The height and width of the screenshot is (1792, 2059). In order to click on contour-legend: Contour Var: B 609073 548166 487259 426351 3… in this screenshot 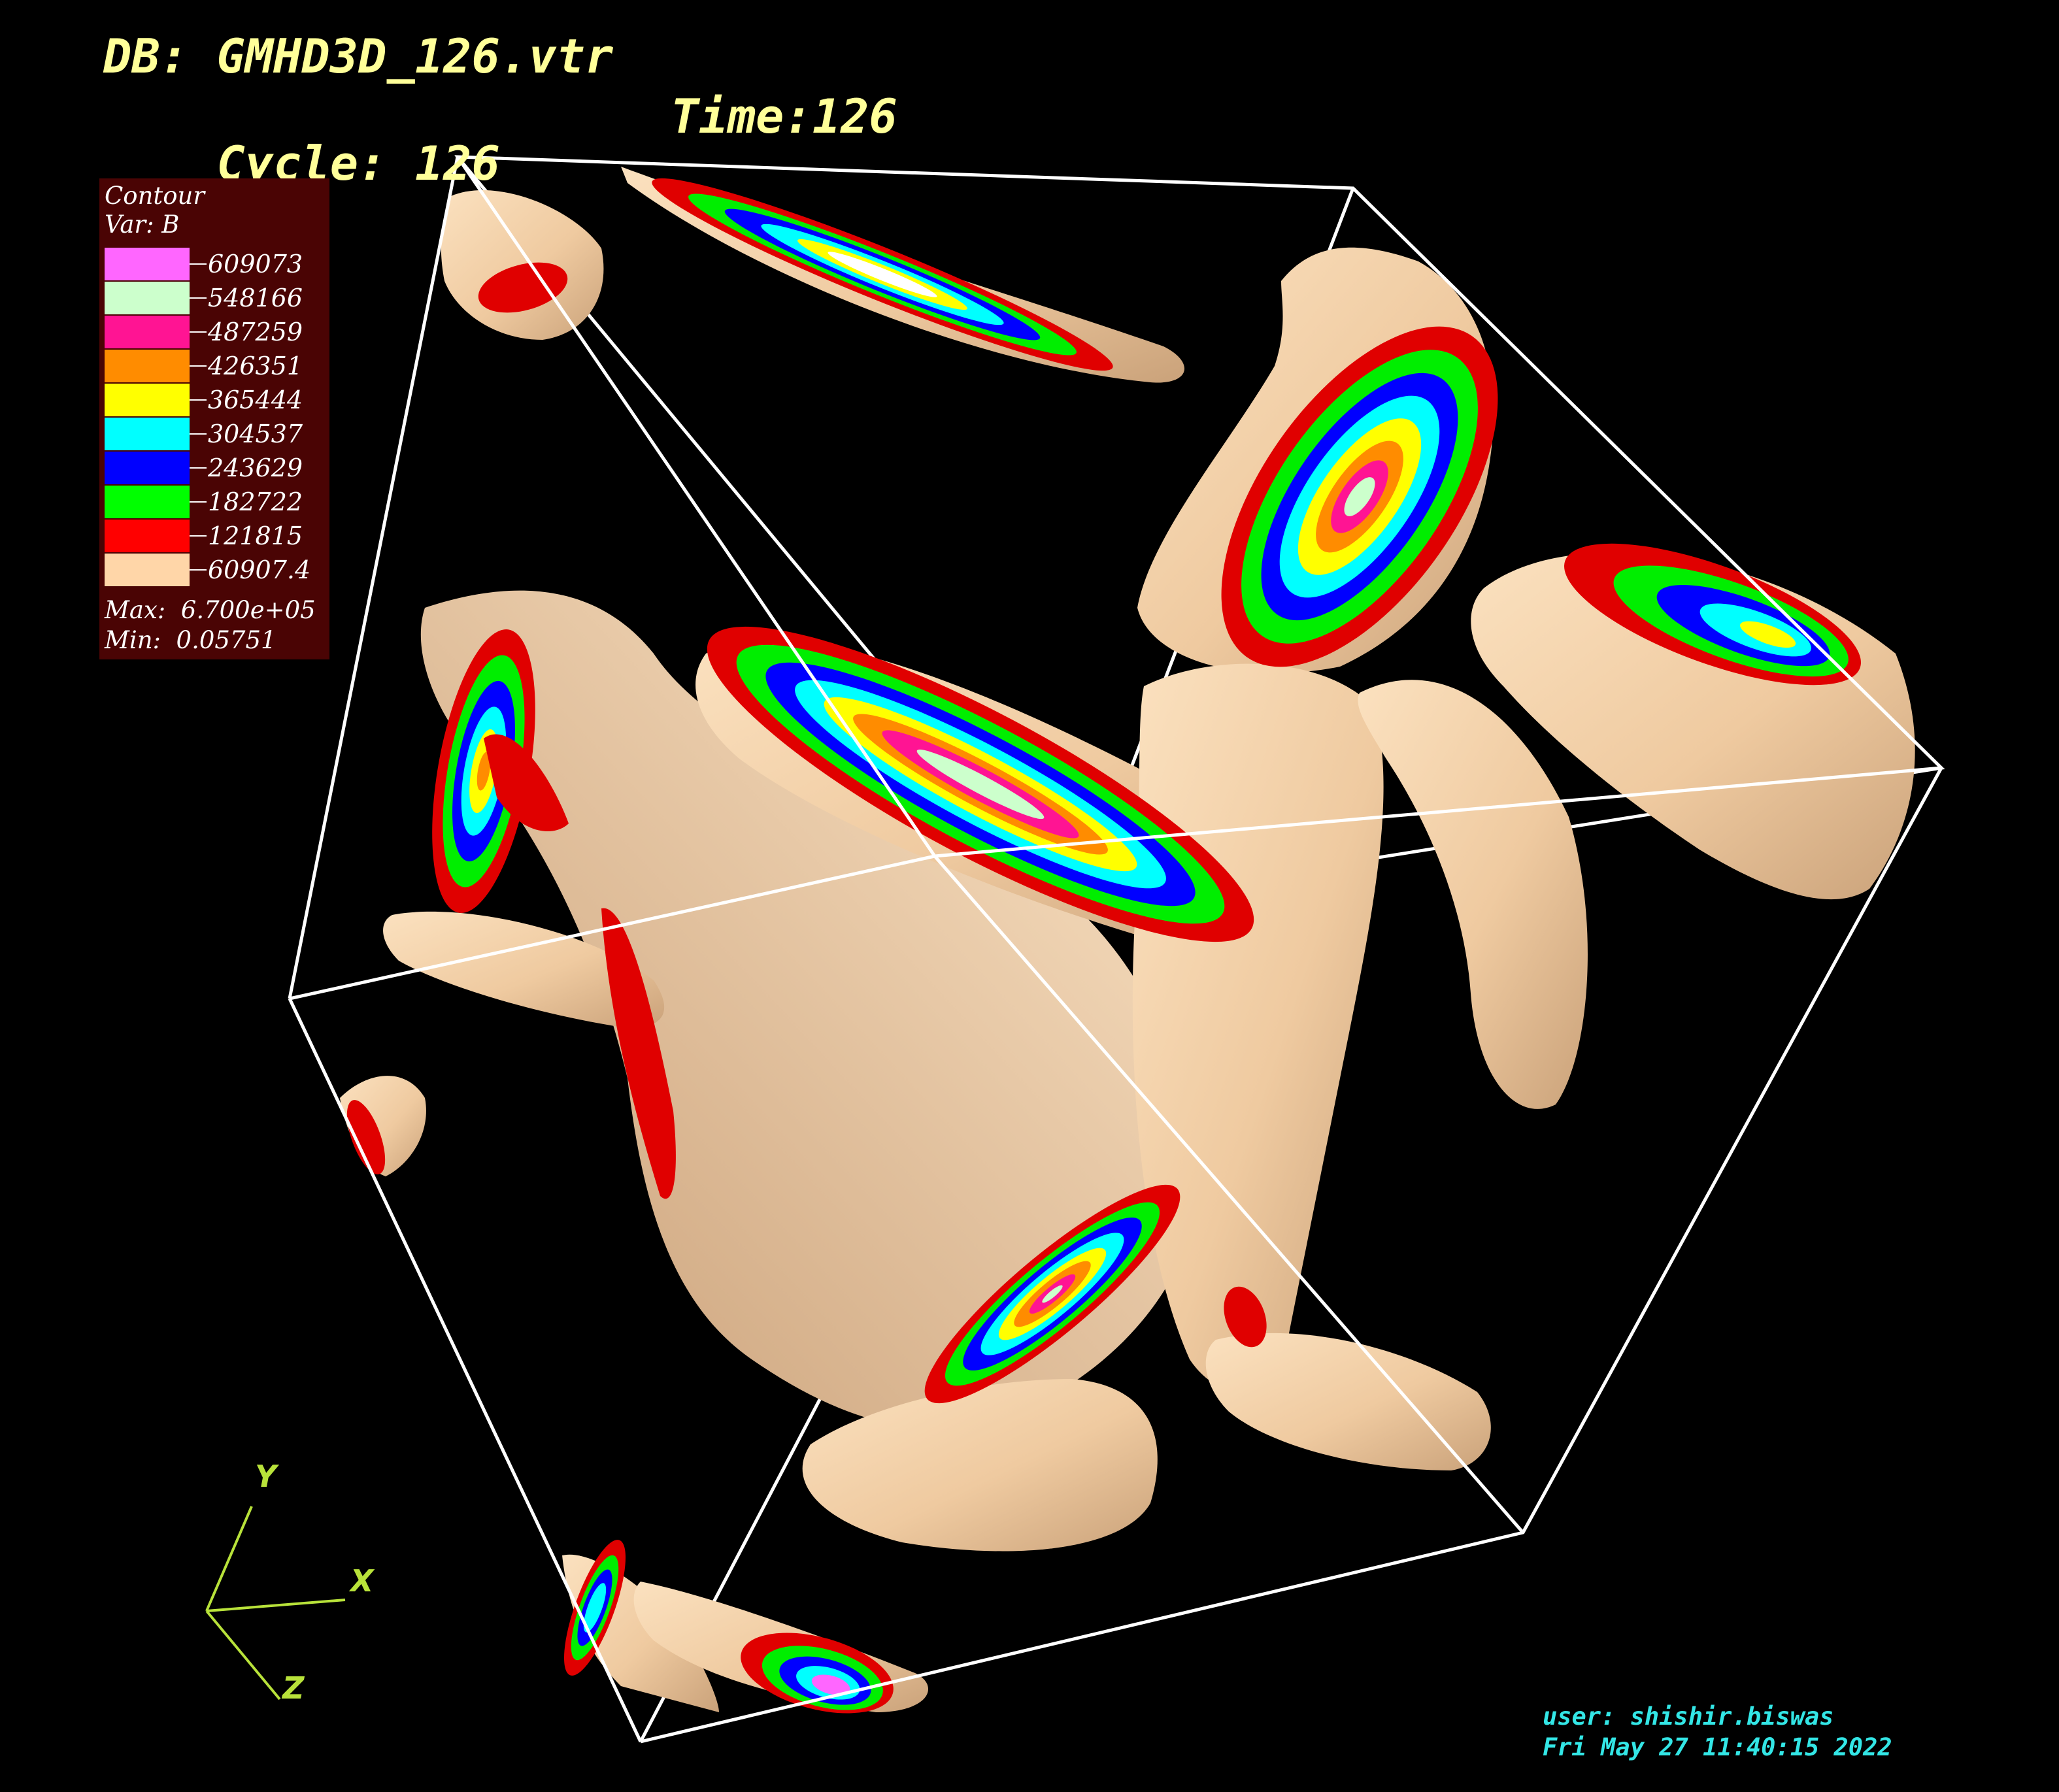, I will do `click(214, 419)`.